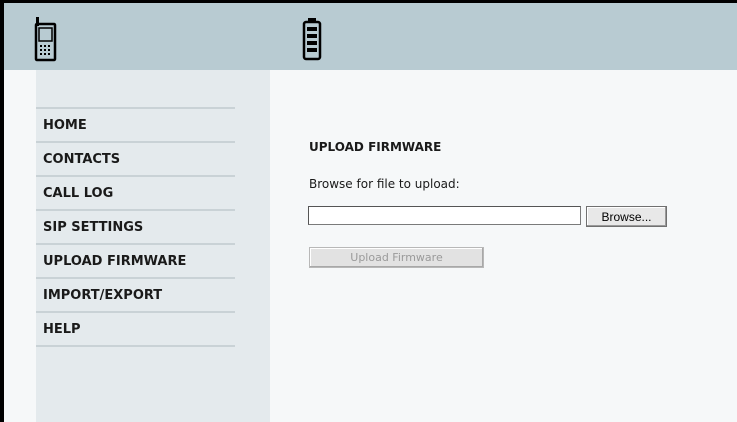 Image resolution: width=737 pixels, height=422 pixels. I want to click on sidebar-item-label: SIP SETTINGS, so click(93, 227).